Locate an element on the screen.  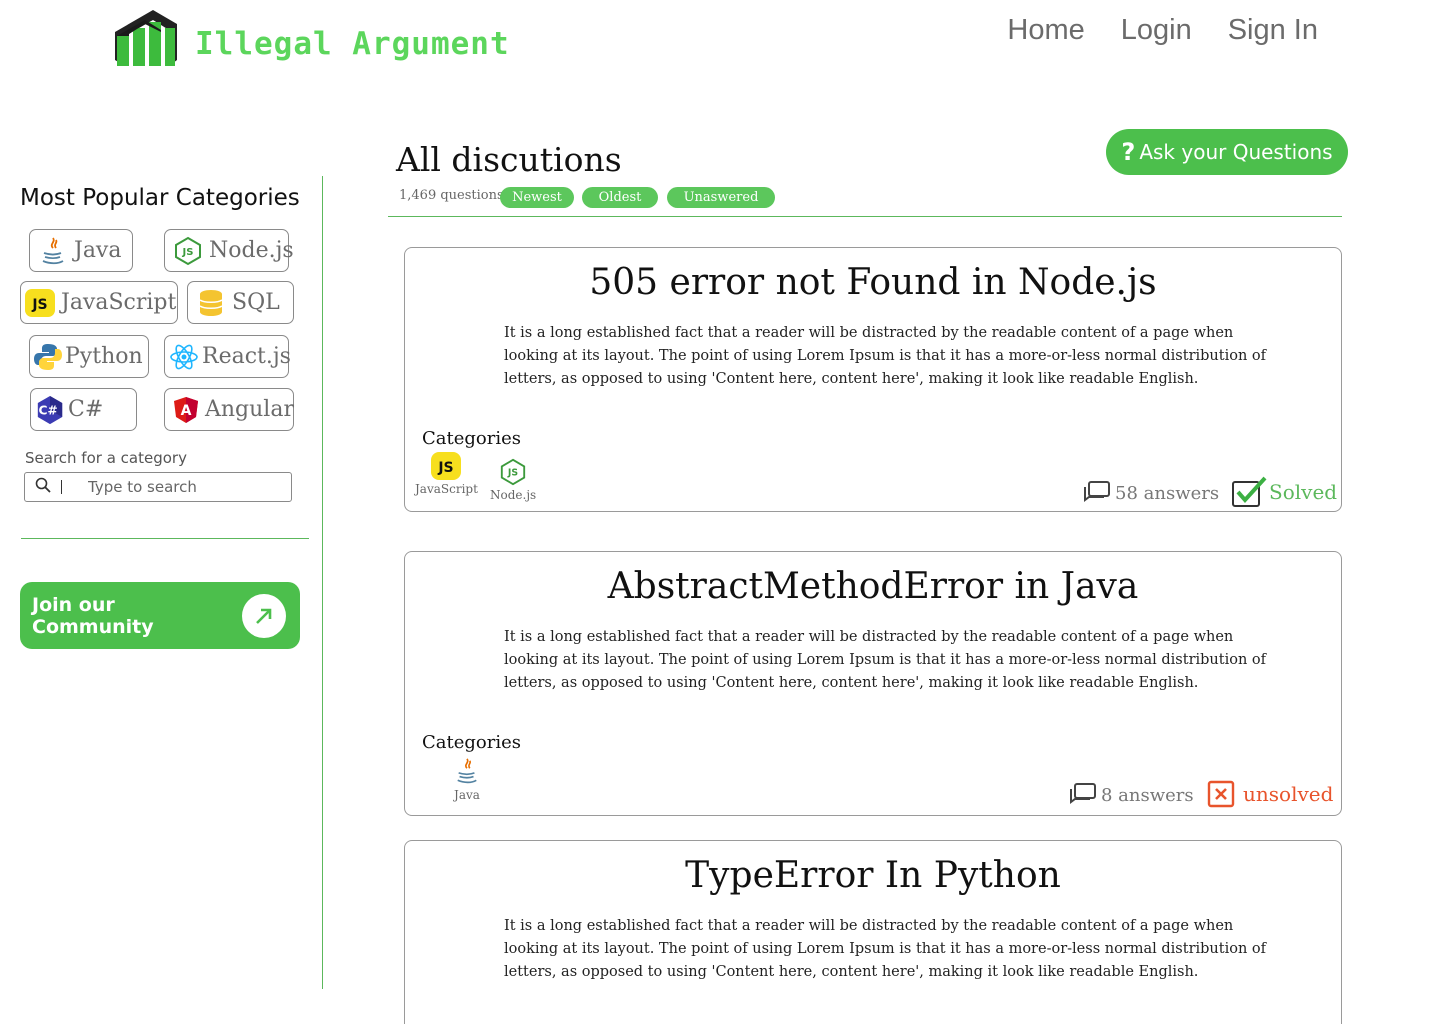
database-icon is located at coordinates (211, 303).